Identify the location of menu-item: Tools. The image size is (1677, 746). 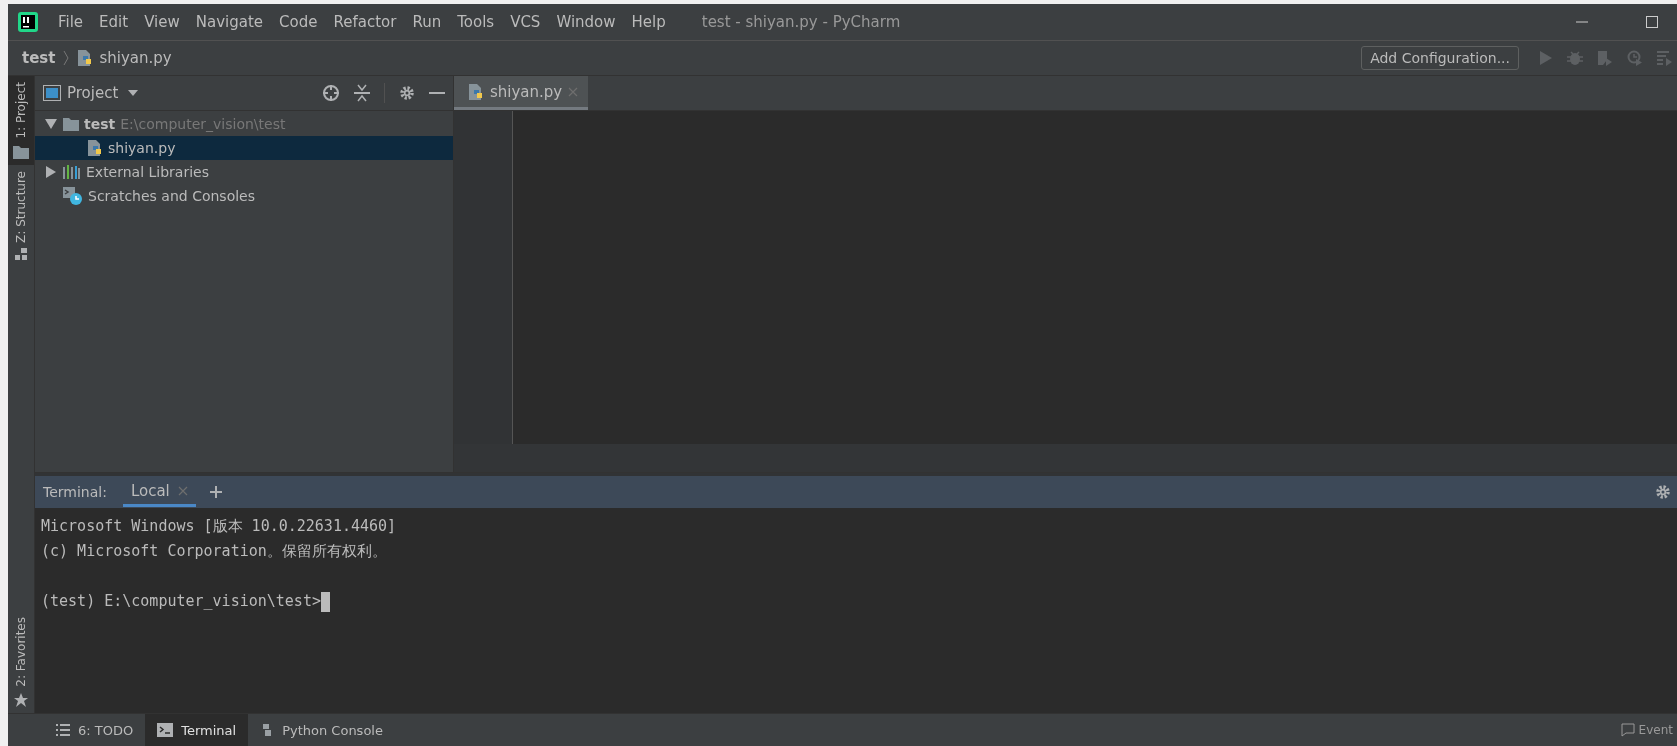
(476, 22).